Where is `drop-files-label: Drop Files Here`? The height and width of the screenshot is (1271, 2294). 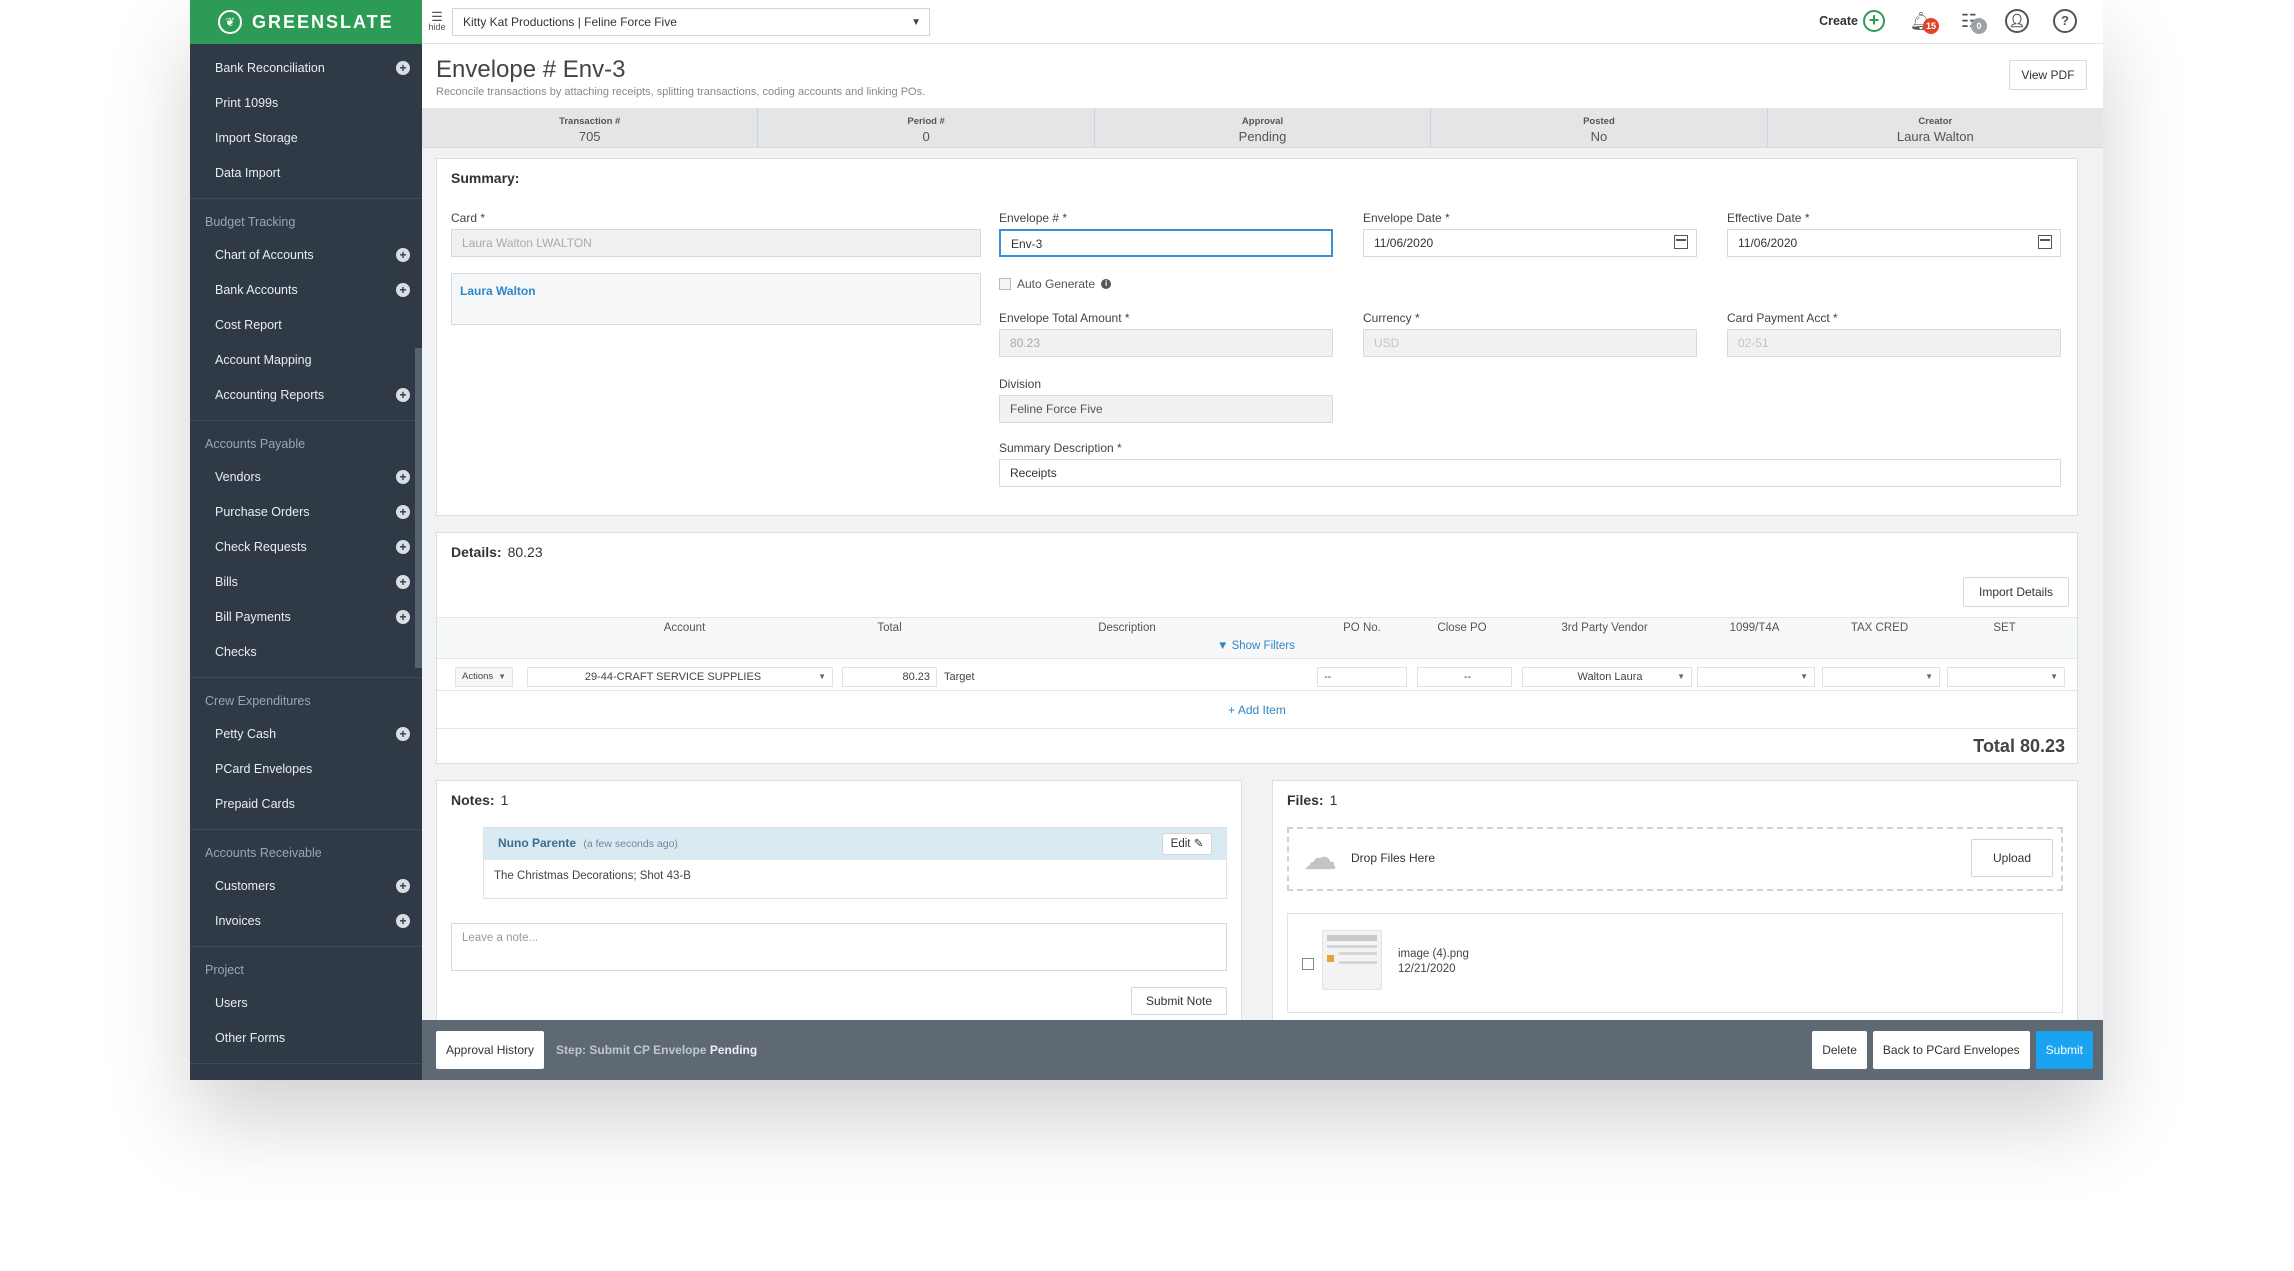 drop-files-label: Drop Files Here is located at coordinates (1393, 858).